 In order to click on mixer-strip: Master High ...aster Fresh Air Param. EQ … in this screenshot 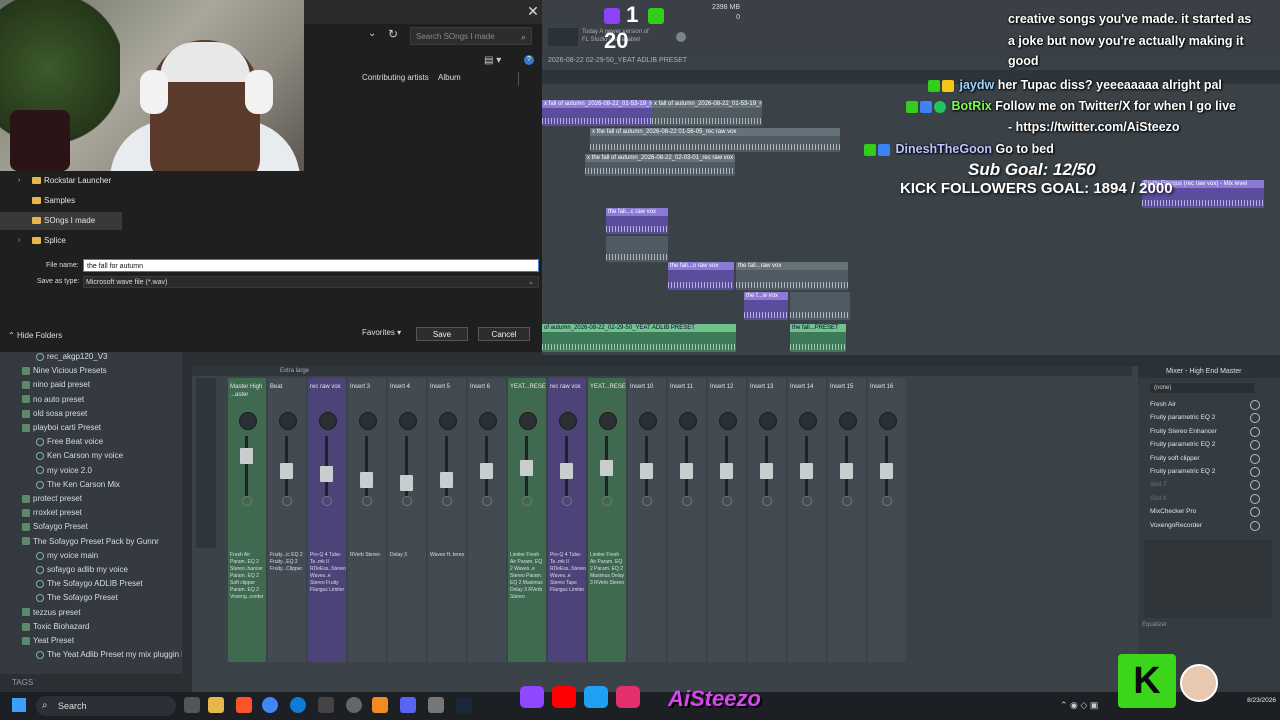, I will do `click(247, 520)`.